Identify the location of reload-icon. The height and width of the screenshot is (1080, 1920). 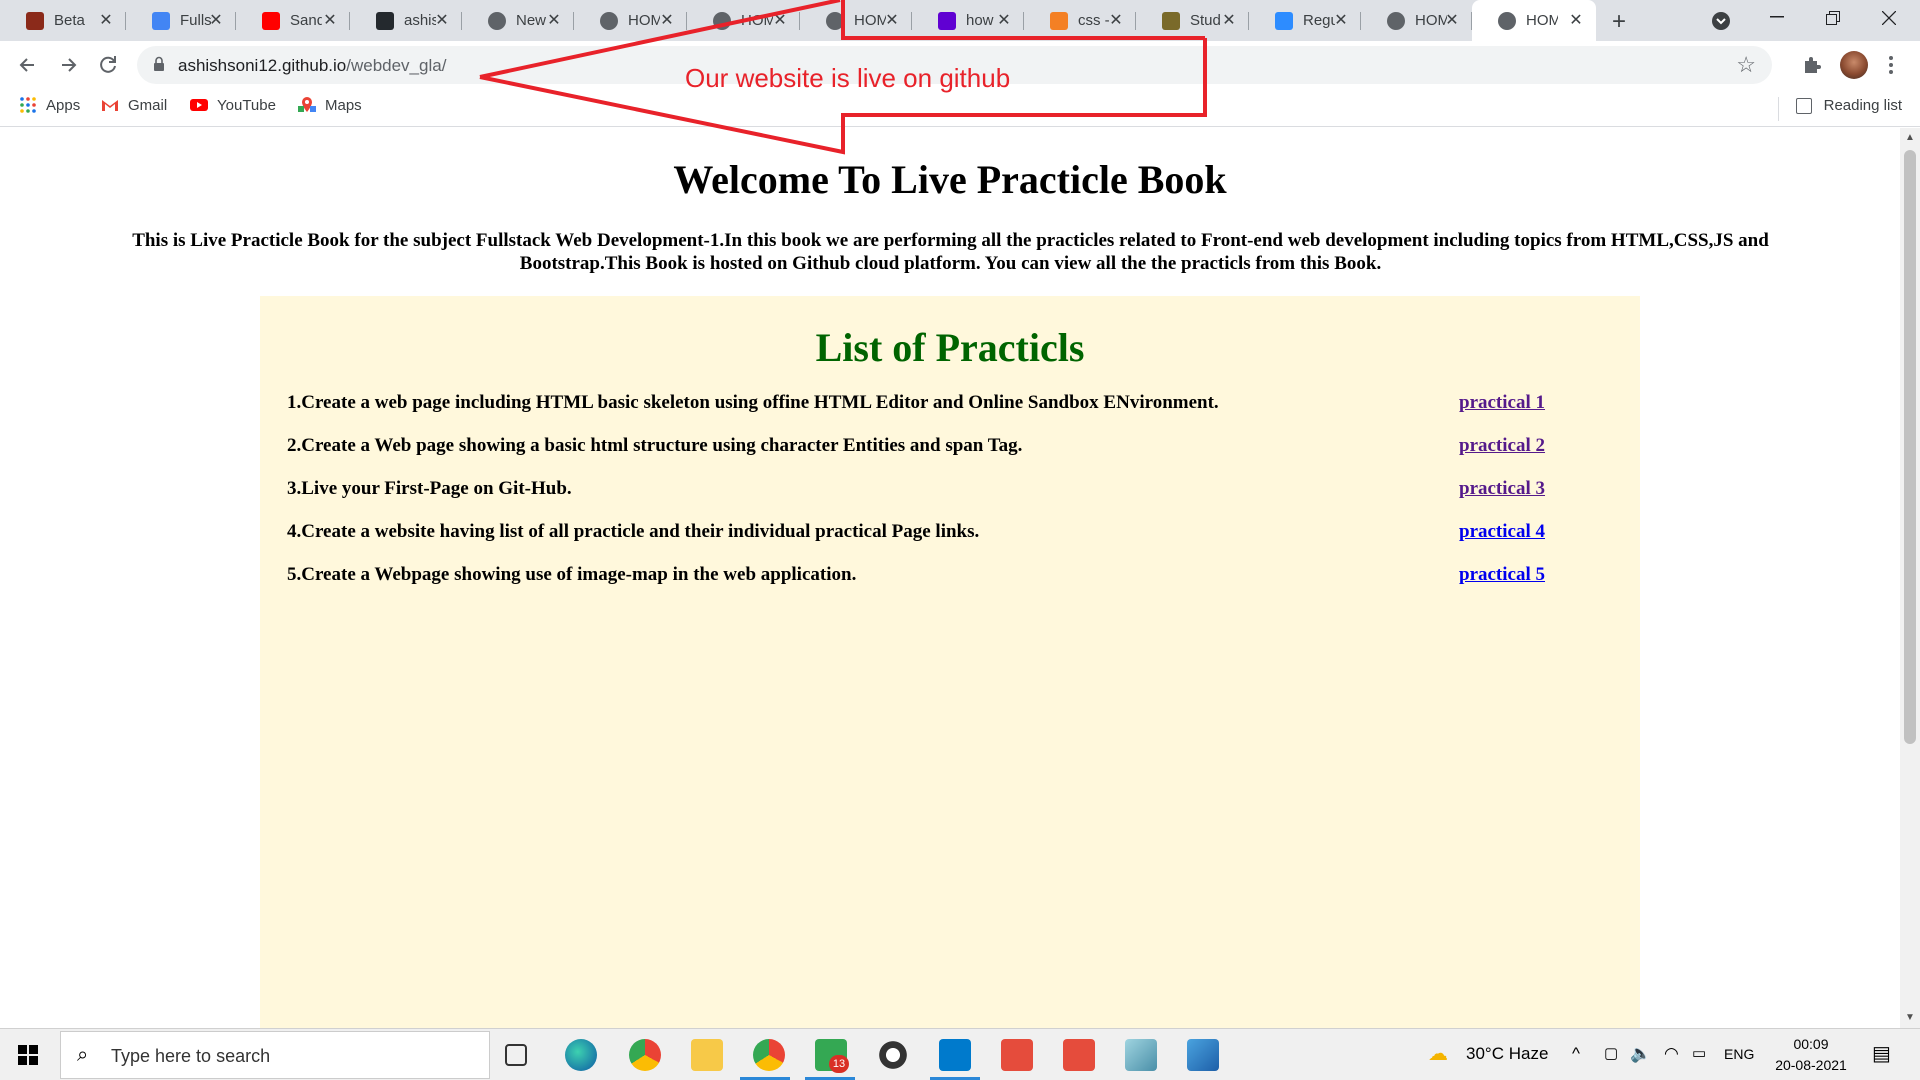
(108, 65).